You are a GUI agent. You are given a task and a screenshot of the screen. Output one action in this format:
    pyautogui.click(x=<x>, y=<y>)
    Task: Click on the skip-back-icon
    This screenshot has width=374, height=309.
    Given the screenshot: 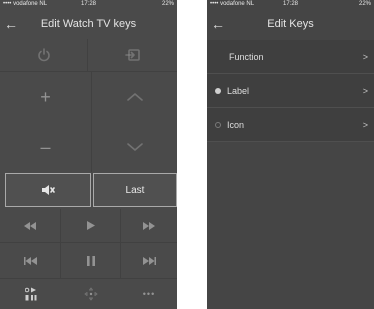 What is the action you would take?
    pyautogui.click(x=30, y=260)
    